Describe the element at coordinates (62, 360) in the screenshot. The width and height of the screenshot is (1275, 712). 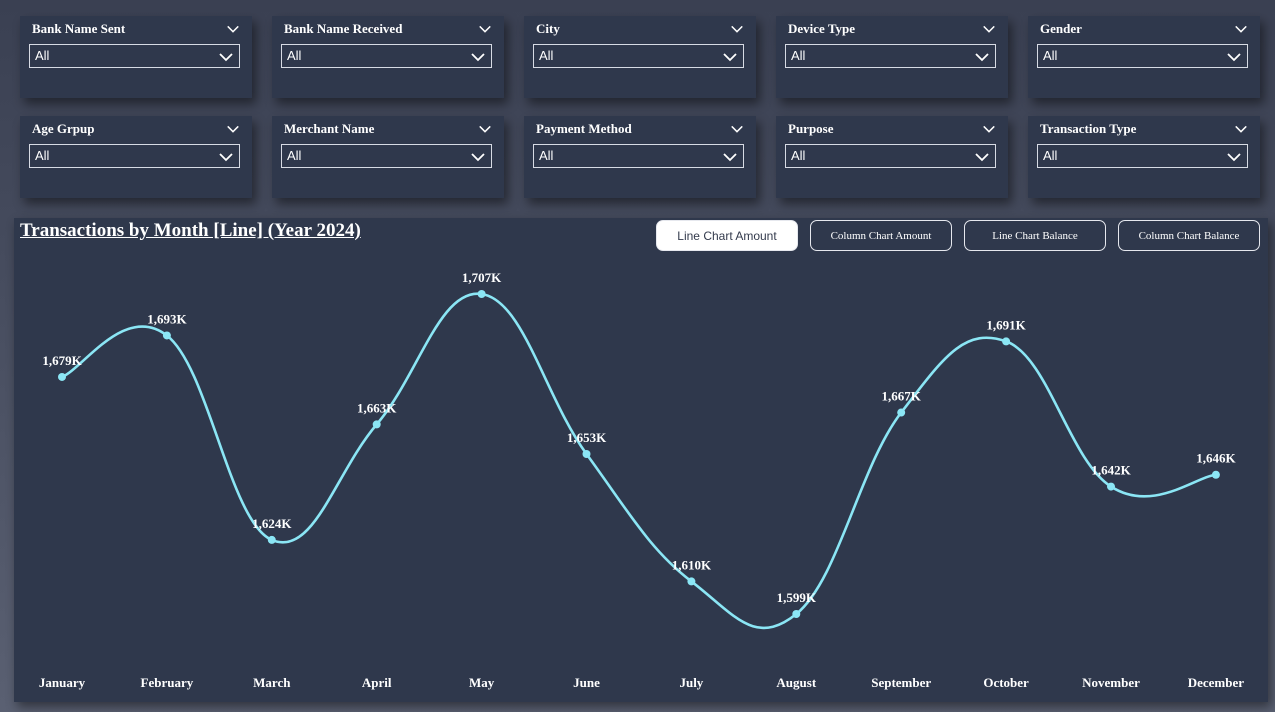
I see `data-label: 1,679K` at that location.